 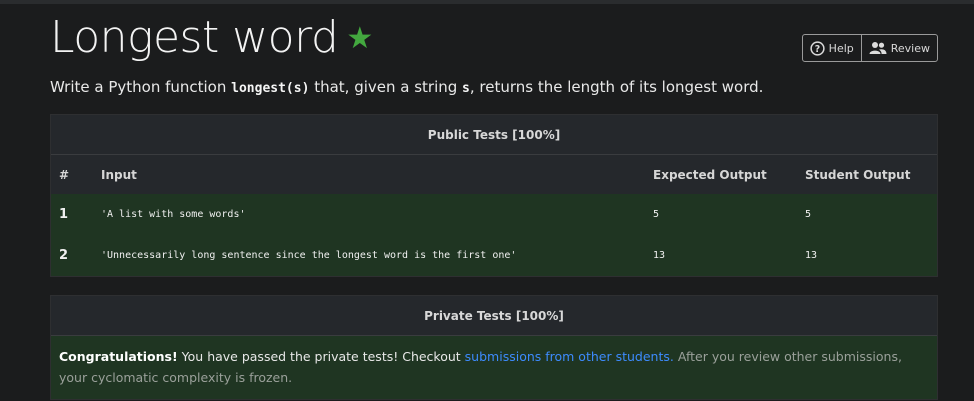 What do you see at coordinates (64, 255) in the screenshot?
I see `row-number: 2` at bounding box center [64, 255].